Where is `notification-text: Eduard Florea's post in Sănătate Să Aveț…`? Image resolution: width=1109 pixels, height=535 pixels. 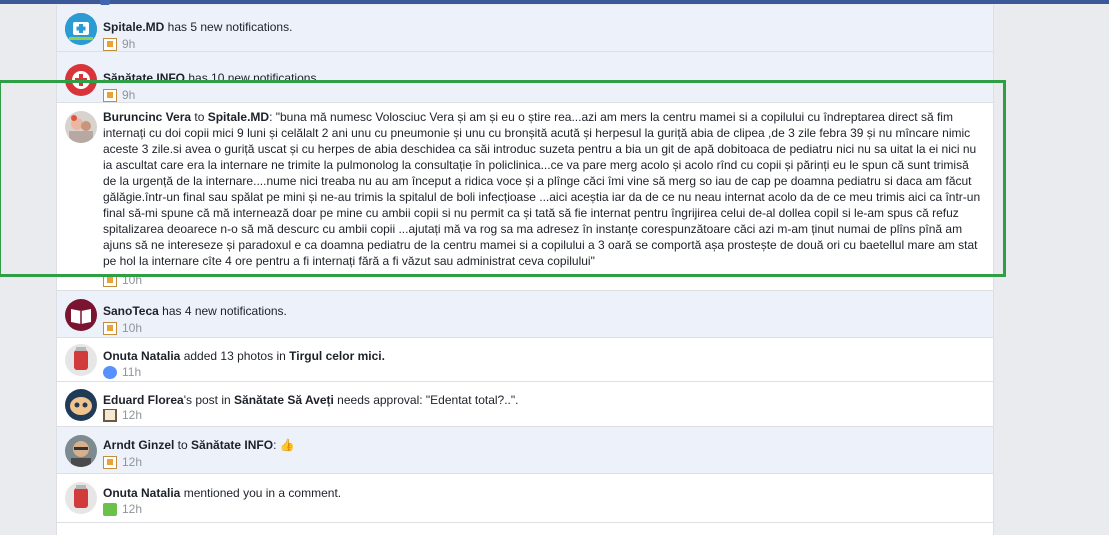 notification-text: Eduard Florea's post in Sănătate Să Aveț… is located at coordinates (311, 400).